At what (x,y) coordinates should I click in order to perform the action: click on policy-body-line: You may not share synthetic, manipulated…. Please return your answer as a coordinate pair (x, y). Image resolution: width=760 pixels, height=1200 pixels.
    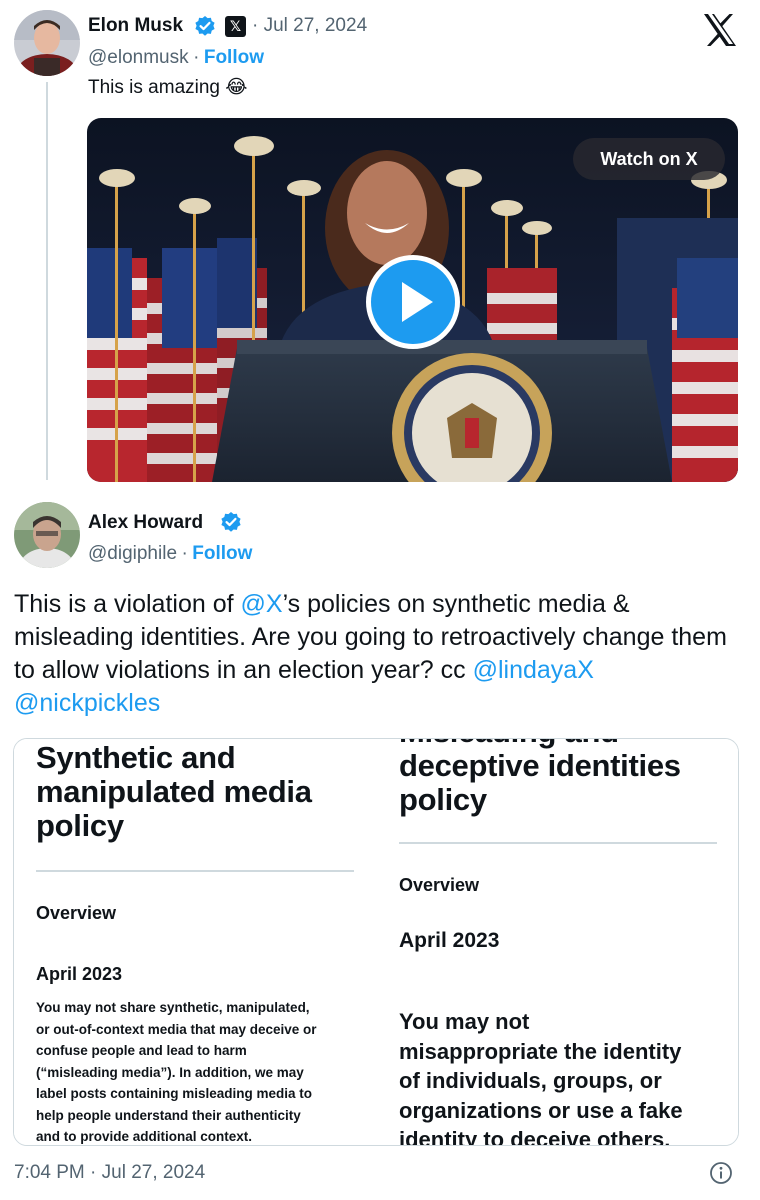
    Looking at the image, I should click on (173, 1007).